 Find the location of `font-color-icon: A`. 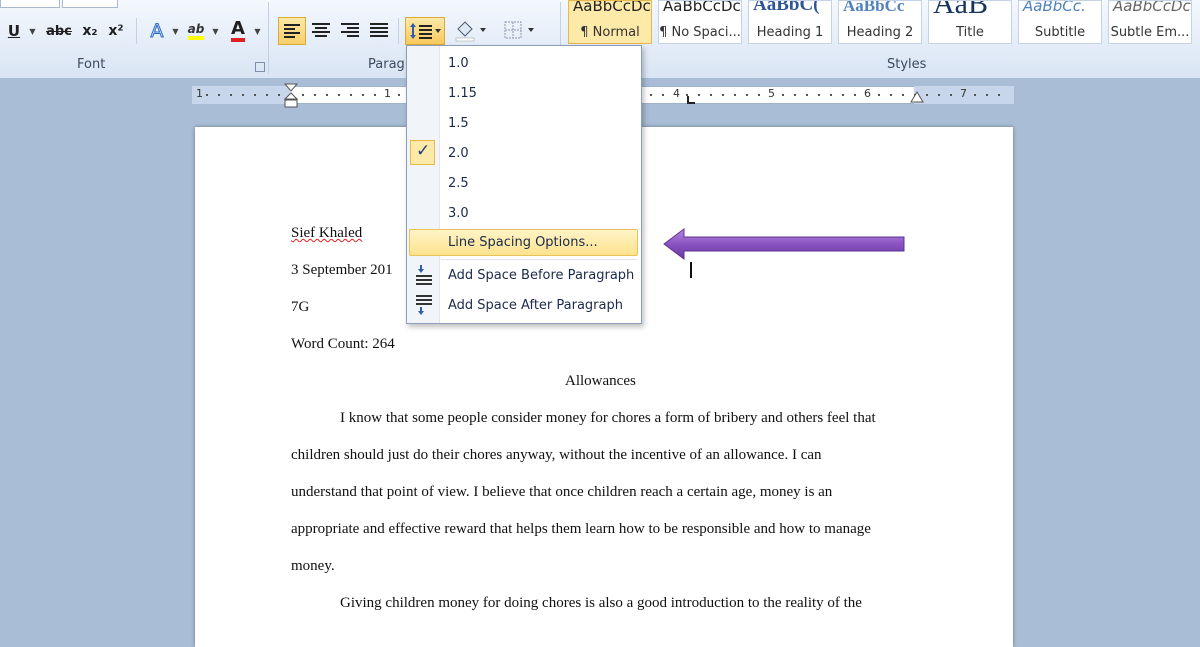

font-color-icon: A is located at coordinates (238, 31).